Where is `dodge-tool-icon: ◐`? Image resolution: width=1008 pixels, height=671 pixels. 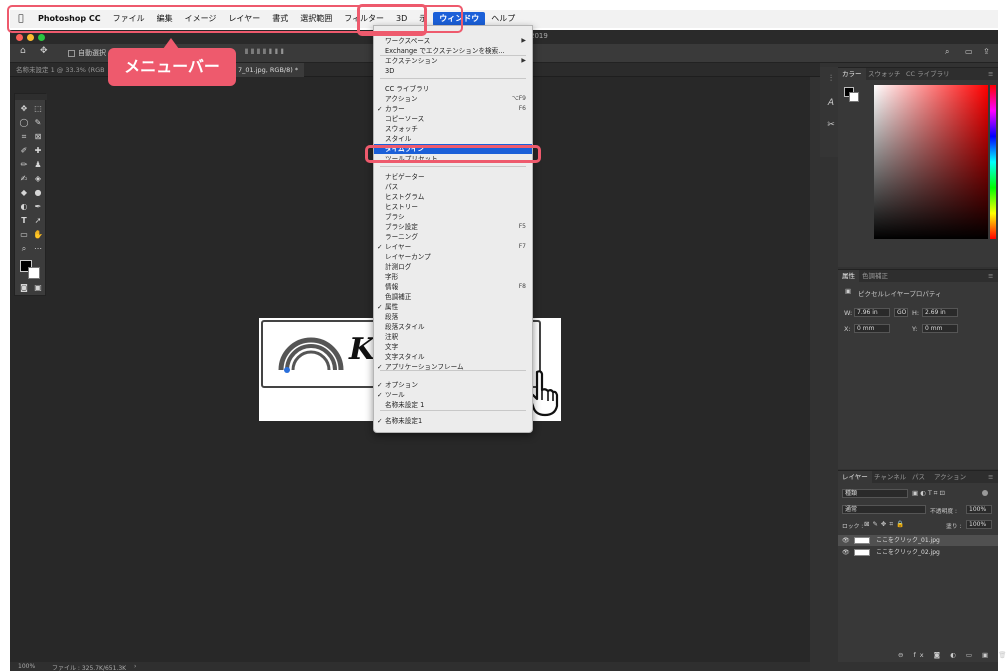
dodge-tool-icon: ◐ is located at coordinates (24, 207).